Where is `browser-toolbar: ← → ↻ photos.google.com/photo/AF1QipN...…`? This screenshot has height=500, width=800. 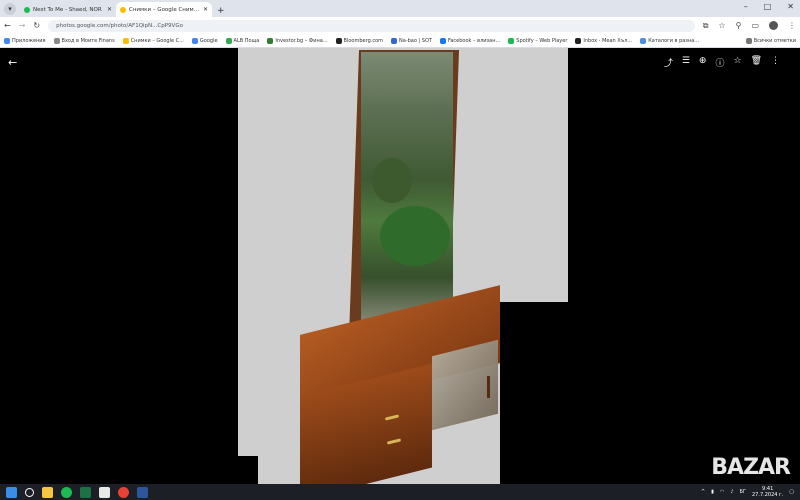 browser-toolbar: ← → ↻ photos.google.com/photo/AF1QipN...… is located at coordinates (400, 25).